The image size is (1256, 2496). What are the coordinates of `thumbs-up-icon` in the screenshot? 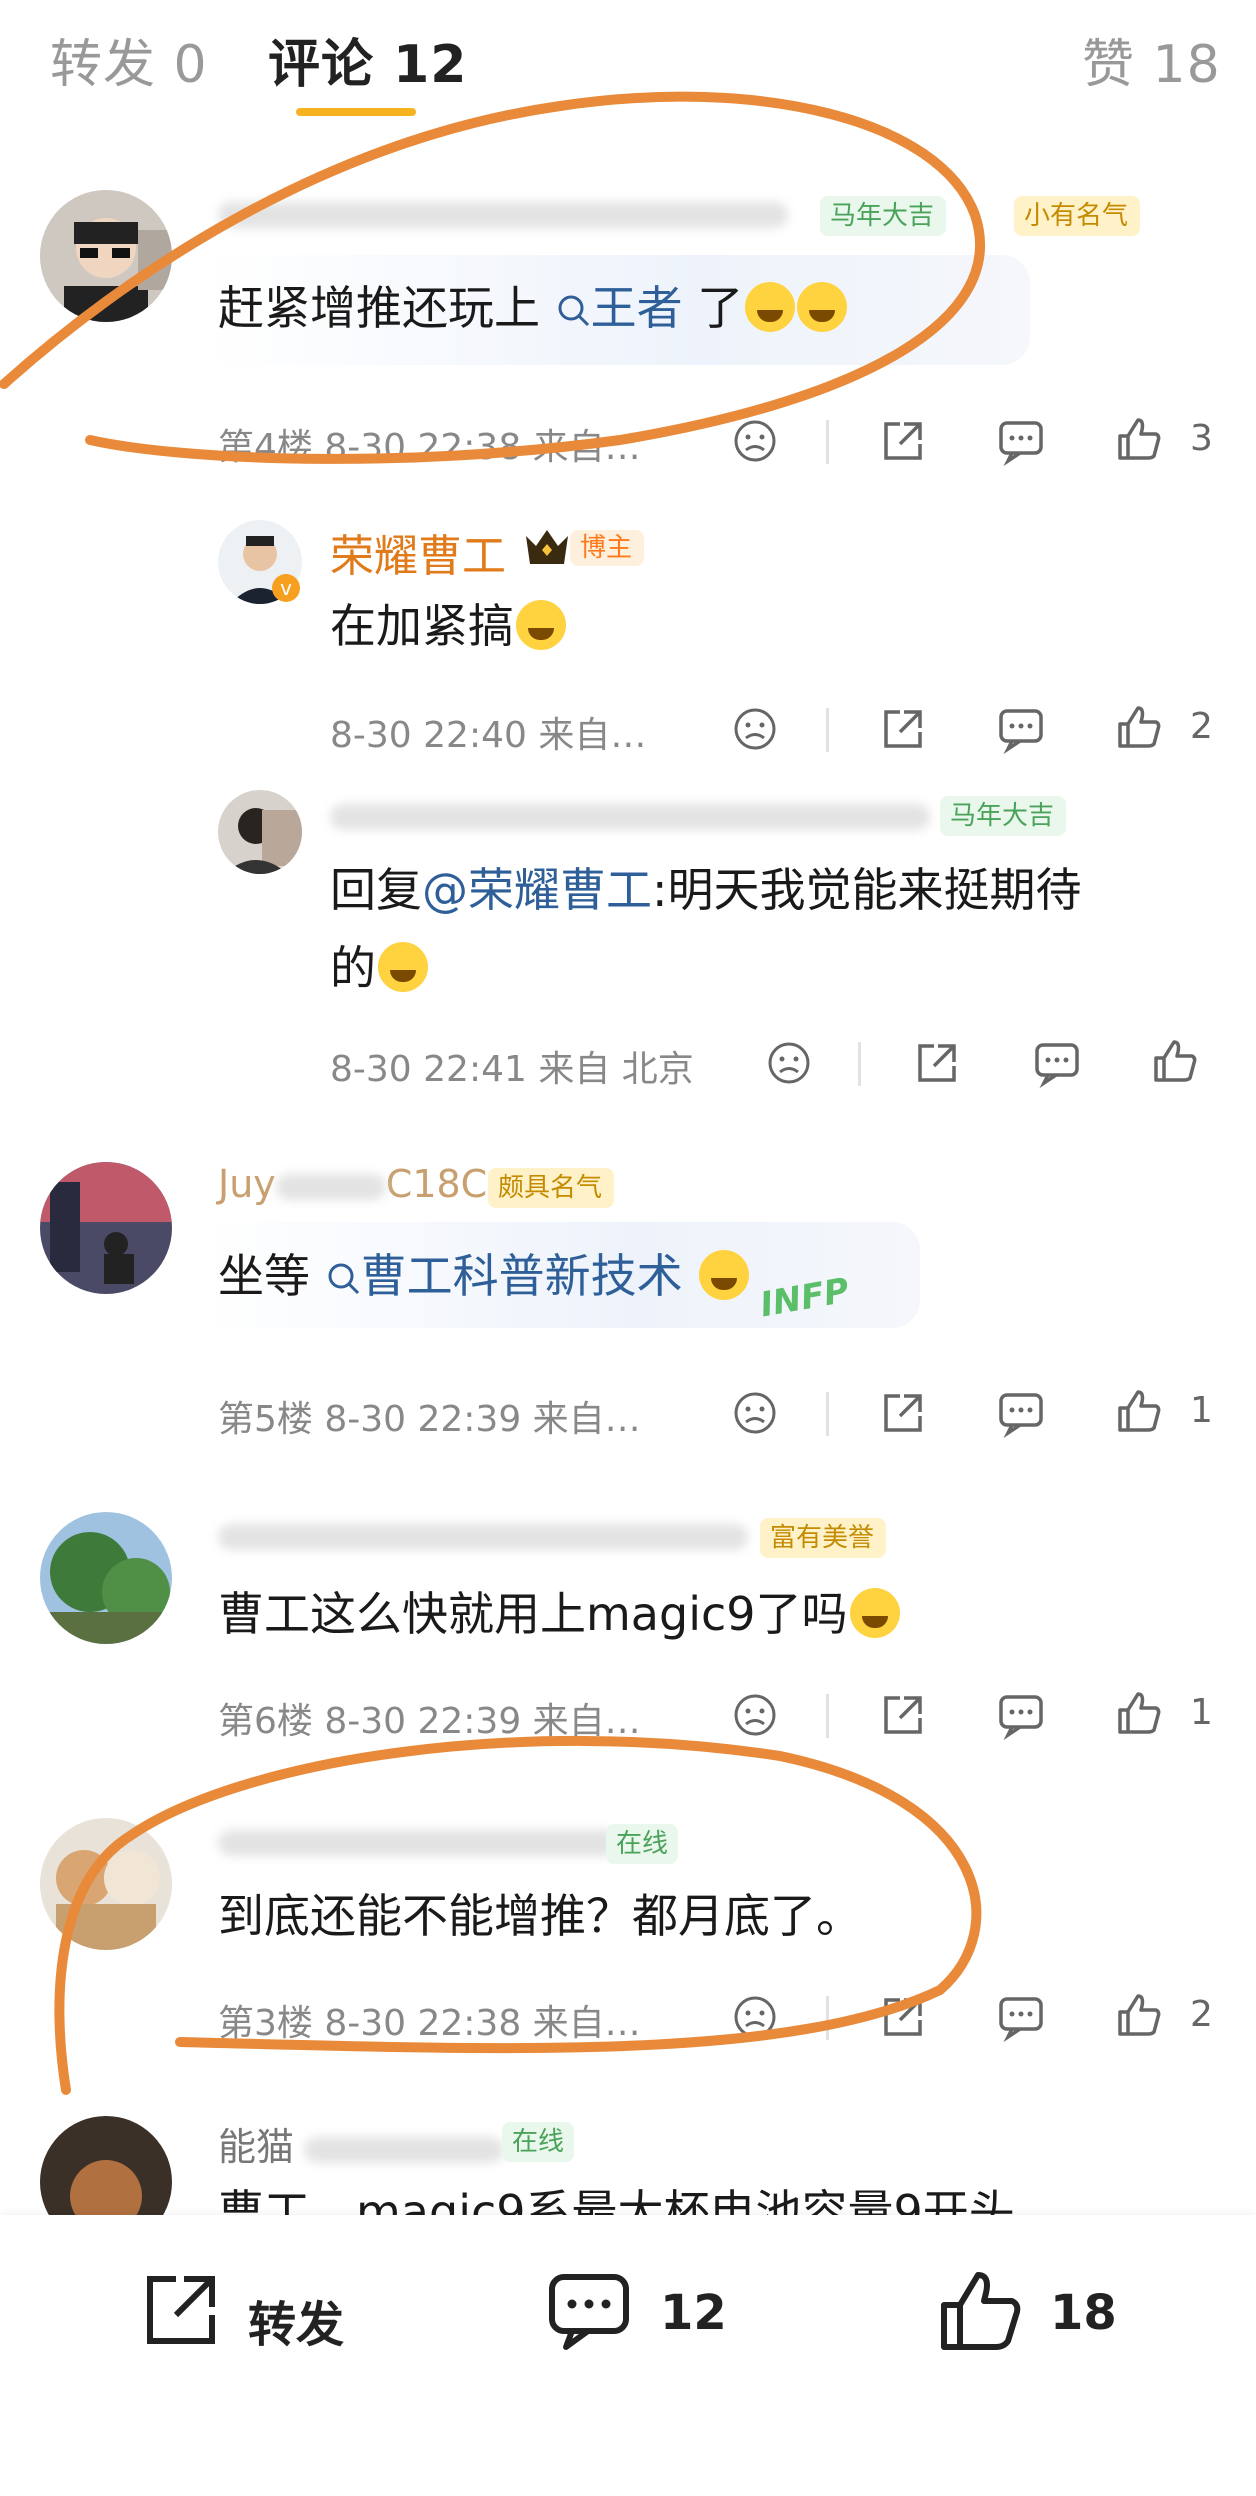 It's located at (981, 2311).